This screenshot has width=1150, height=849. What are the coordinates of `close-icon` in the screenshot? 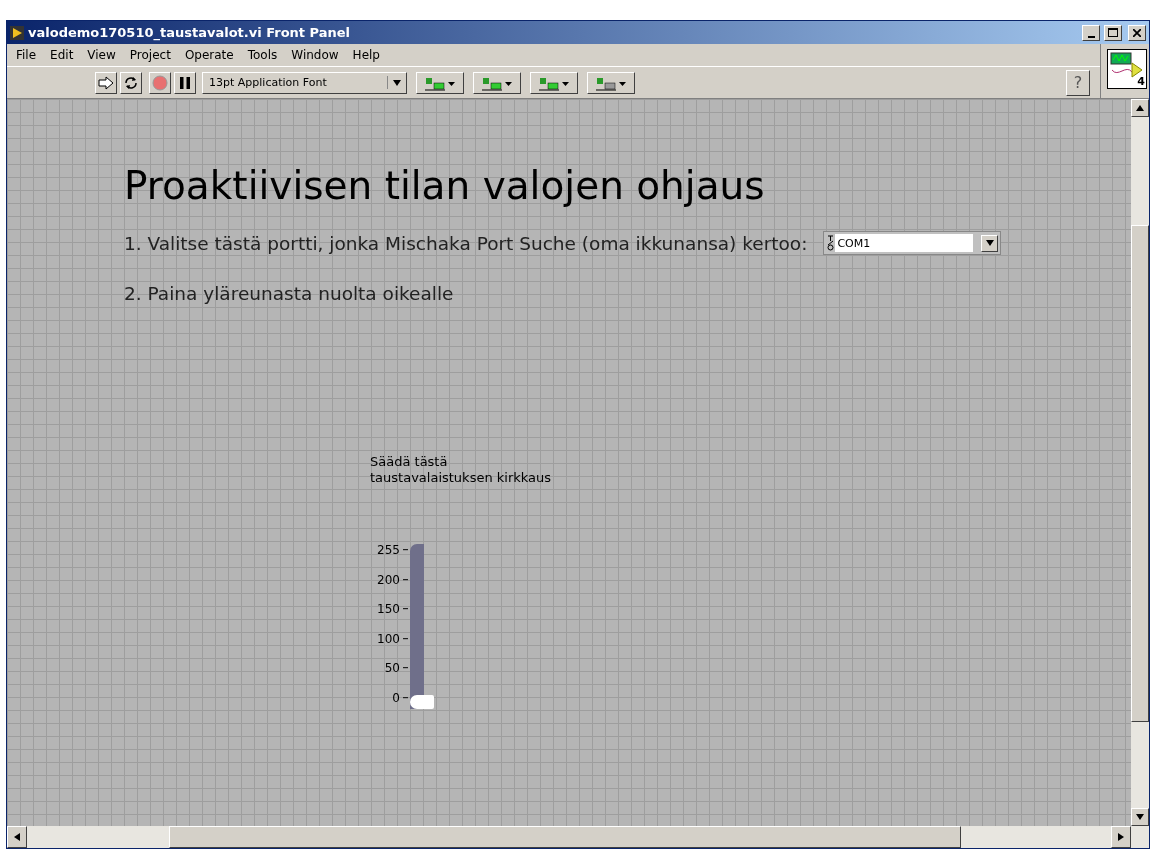 It's located at (1137, 32).